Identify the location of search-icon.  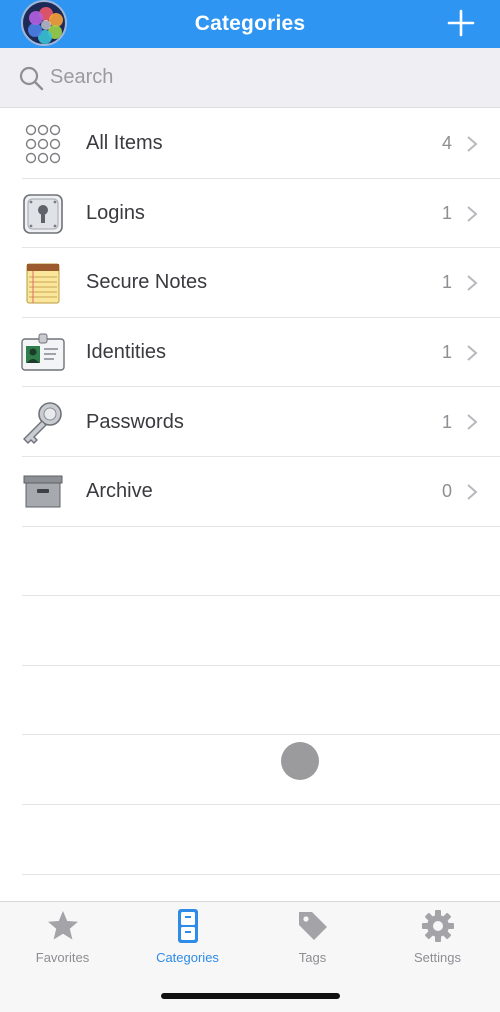
(31, 78).